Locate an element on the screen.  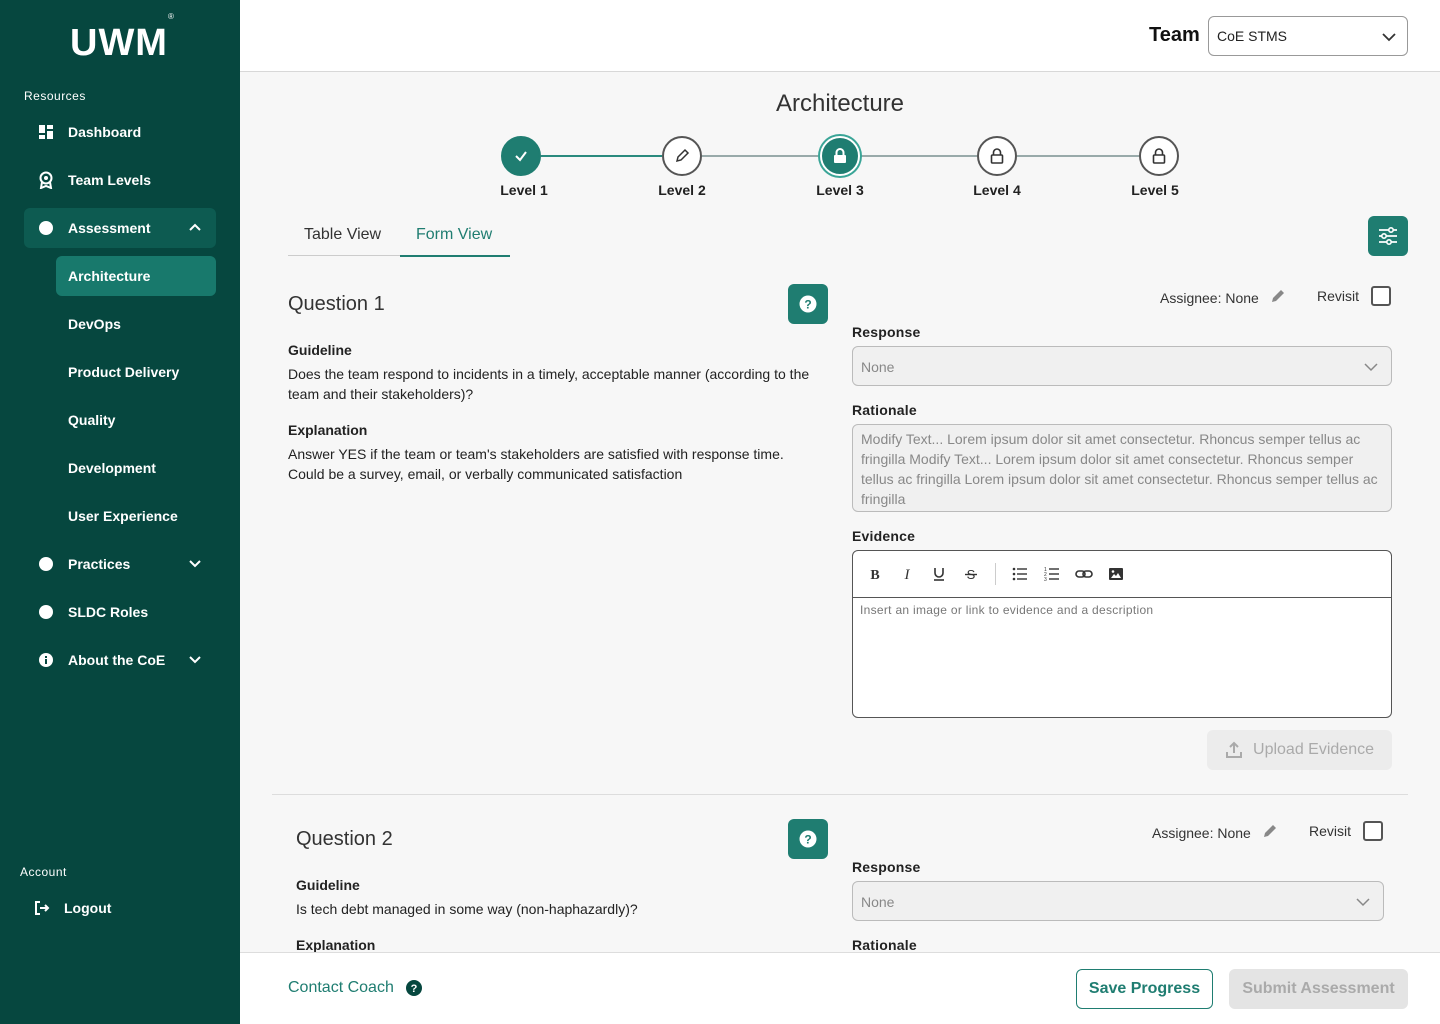
logout-label: Logout is located at coordinates (88, 908).